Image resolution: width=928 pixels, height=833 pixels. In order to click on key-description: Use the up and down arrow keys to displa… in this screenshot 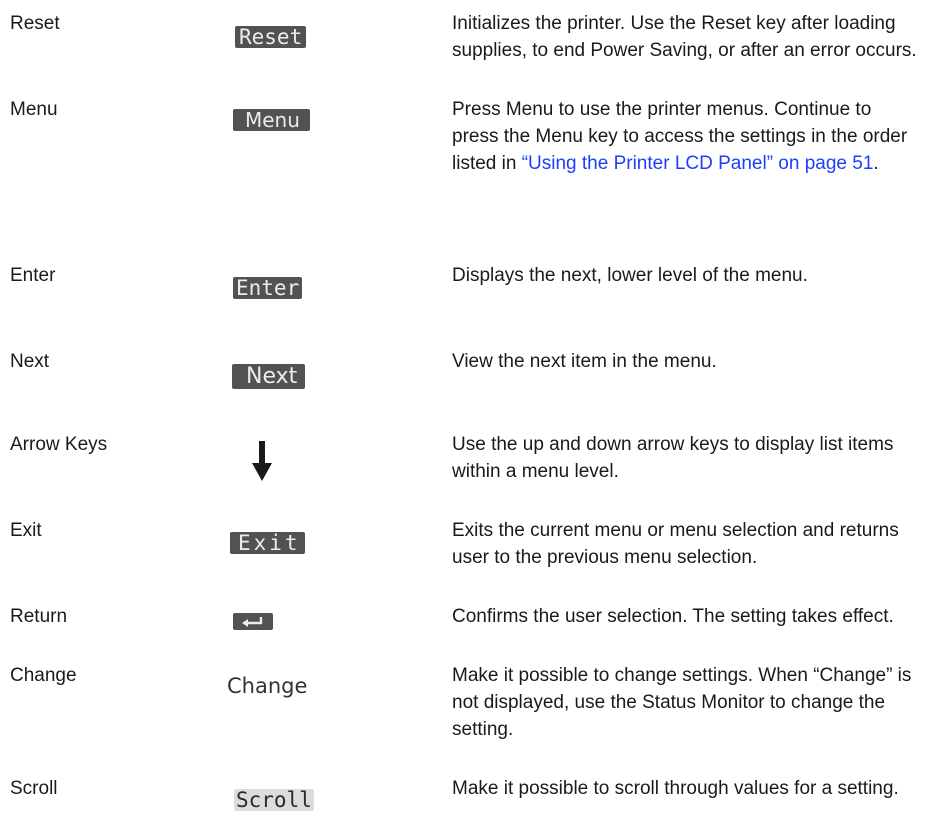, I will do `click(673, 458)`.